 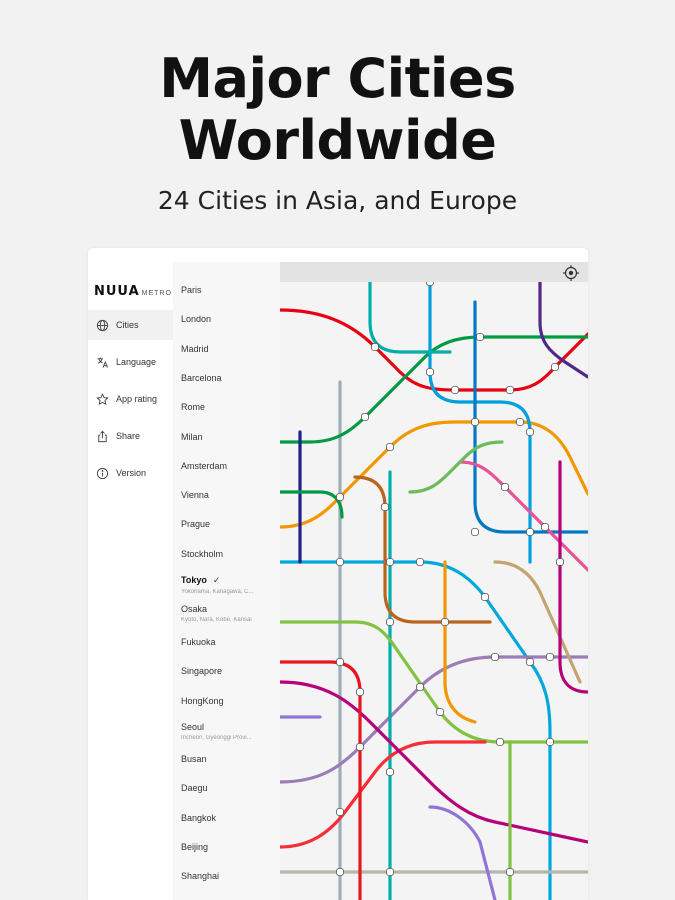 I want to click on nav-label-language: Language, so click(x=136, y=362).